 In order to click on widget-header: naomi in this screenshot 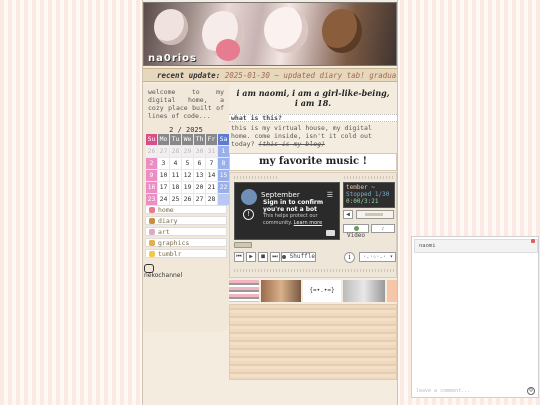, I will do `click(476, 246)`.